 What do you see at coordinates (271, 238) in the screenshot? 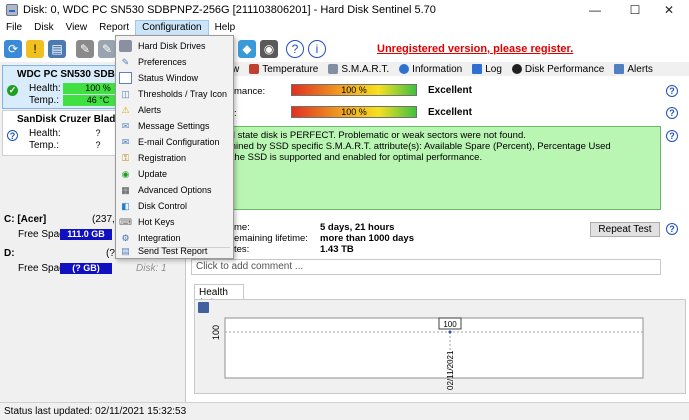
I see `remaining-lifetime-label: emaining lifetime:` at bounding box center [271, 238].